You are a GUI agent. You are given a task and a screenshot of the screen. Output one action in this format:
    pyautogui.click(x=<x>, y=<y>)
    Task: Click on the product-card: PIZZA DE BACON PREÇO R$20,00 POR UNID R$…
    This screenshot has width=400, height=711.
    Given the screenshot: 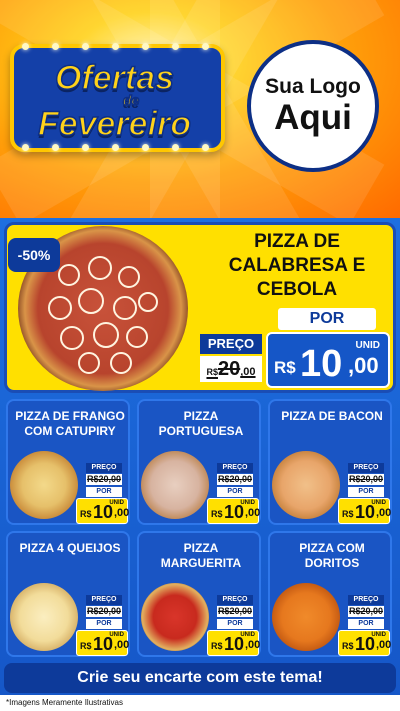 What is the action you would take?
    pyautogui.click(x=330, y=462)
    